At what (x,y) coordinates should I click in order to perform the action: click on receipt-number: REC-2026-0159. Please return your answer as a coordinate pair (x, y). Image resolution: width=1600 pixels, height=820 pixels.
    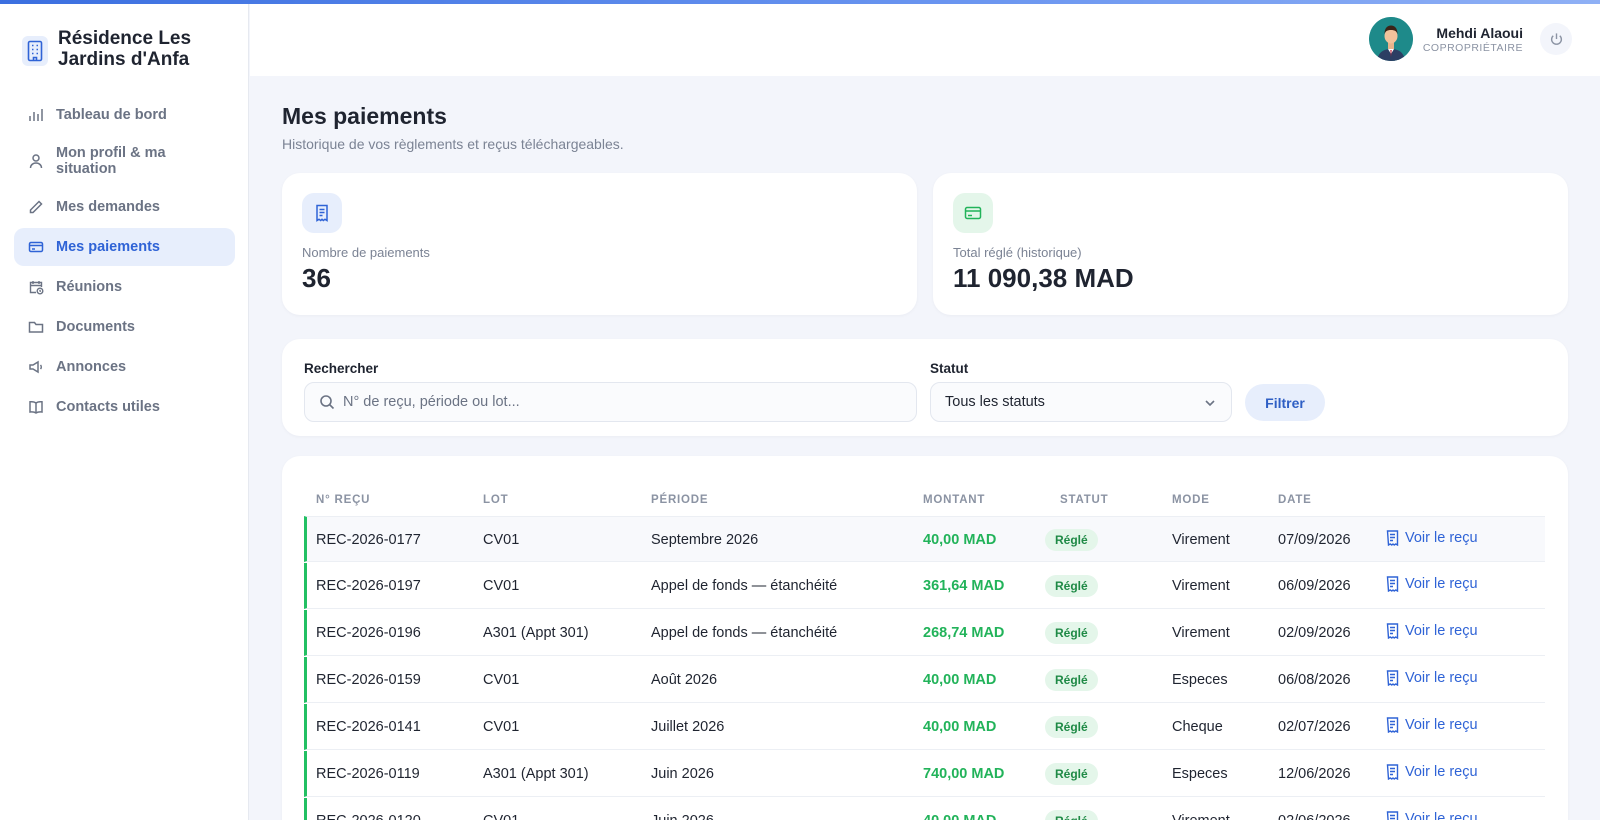
    Looking at the image, I should click on (368, 680).